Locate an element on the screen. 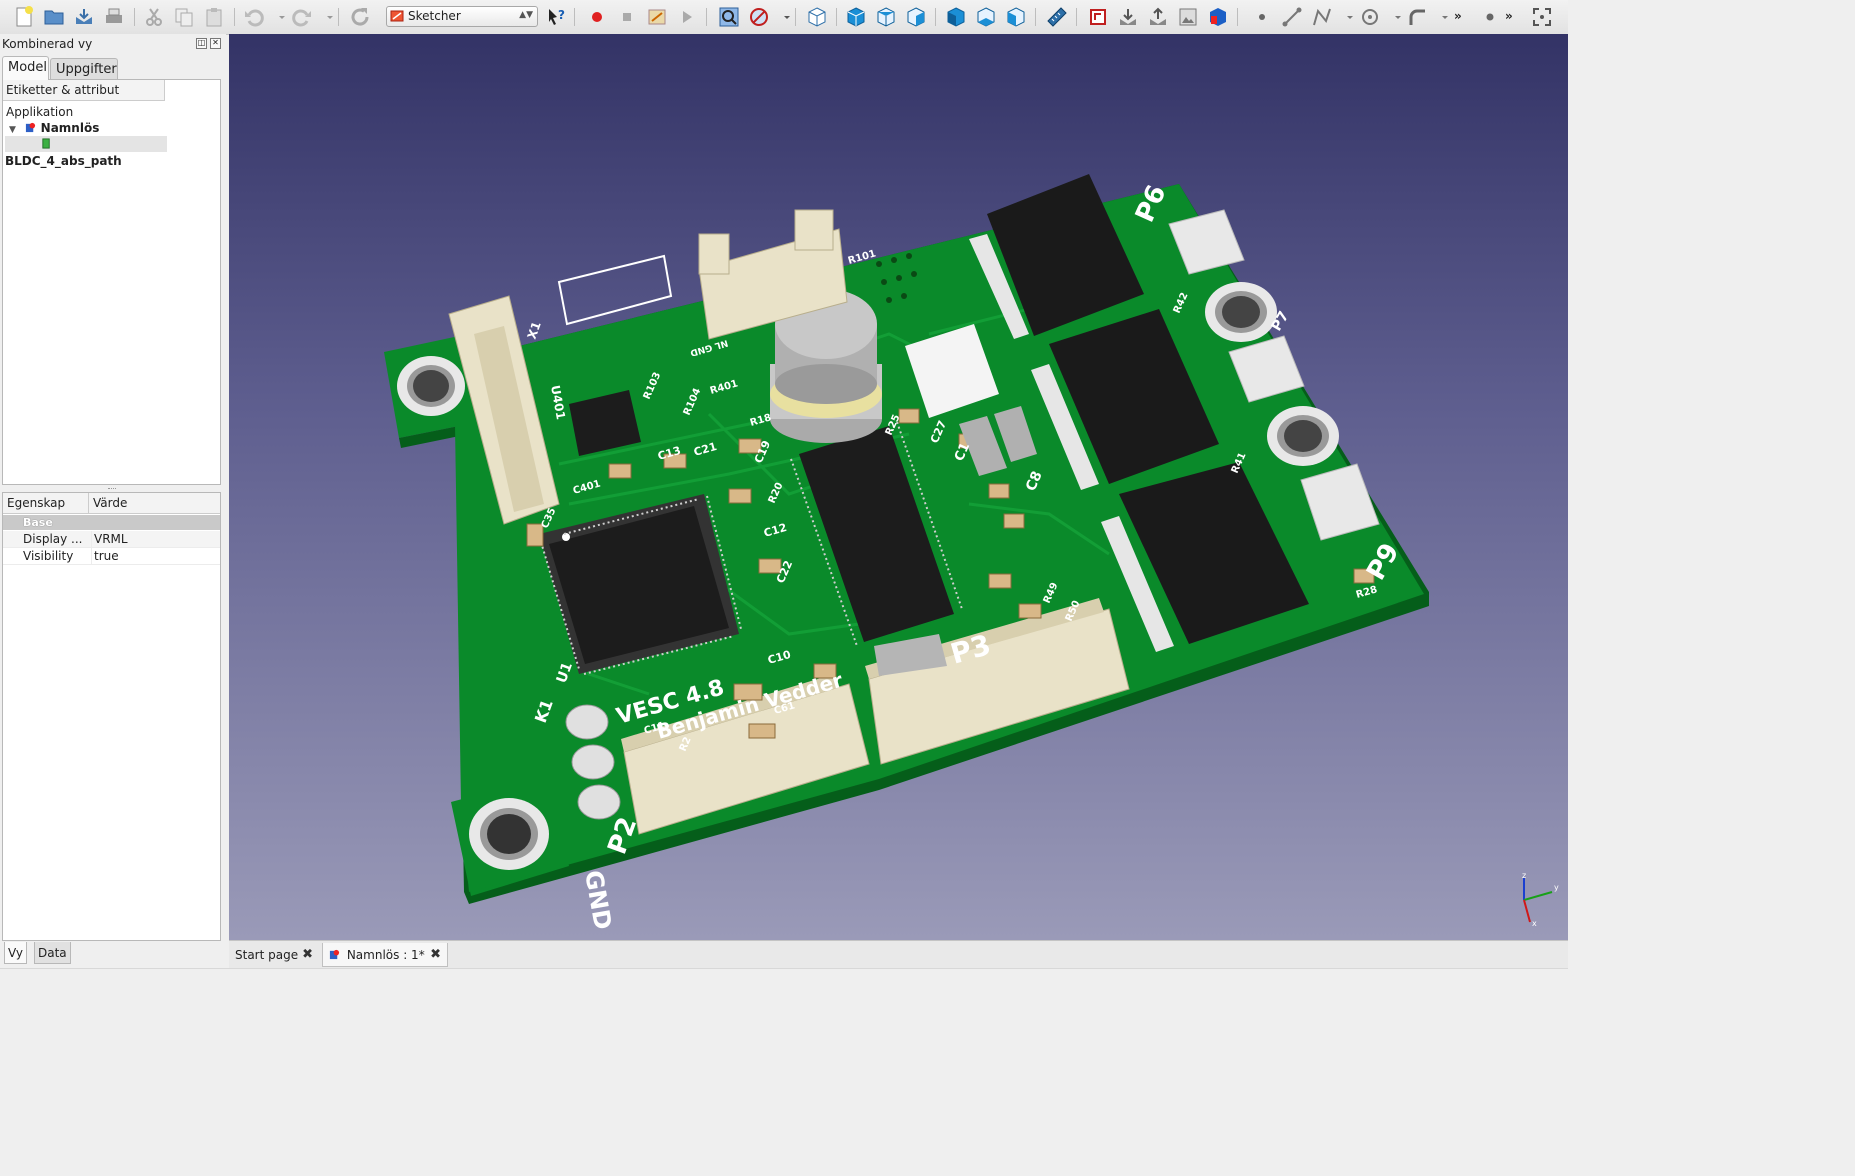  save-icon is located at coordinates (84, 17).